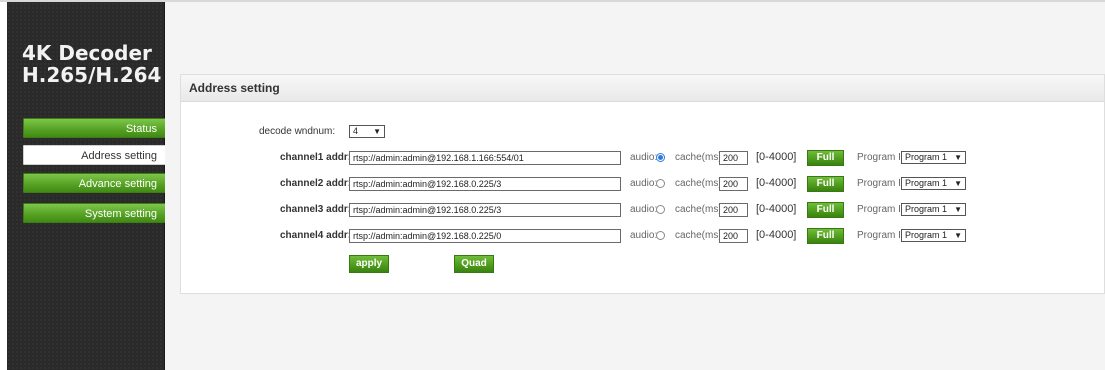 This screenshot has height=370, width=1105. I want to click on brand-line-1: 4K Decoder, so click(87, 53).